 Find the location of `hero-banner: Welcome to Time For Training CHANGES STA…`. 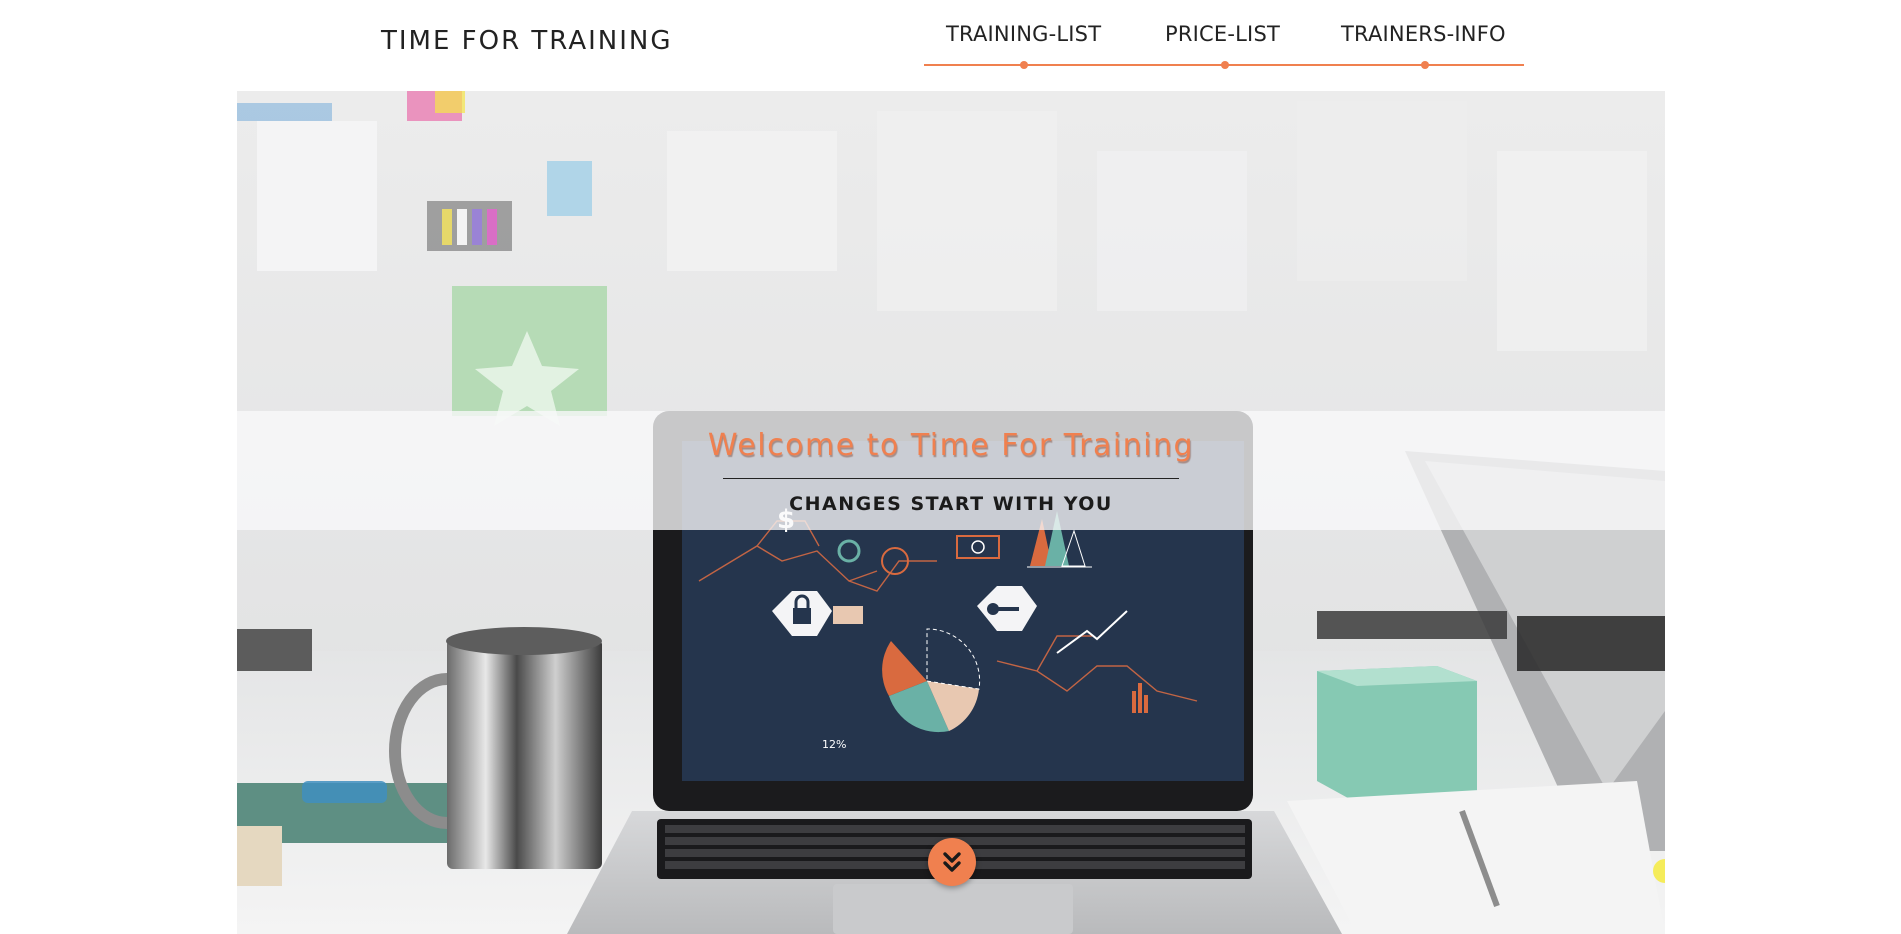

hero-banner: Welcome to Time For Training CHANGES STA… is located at coordinates (951, 470).